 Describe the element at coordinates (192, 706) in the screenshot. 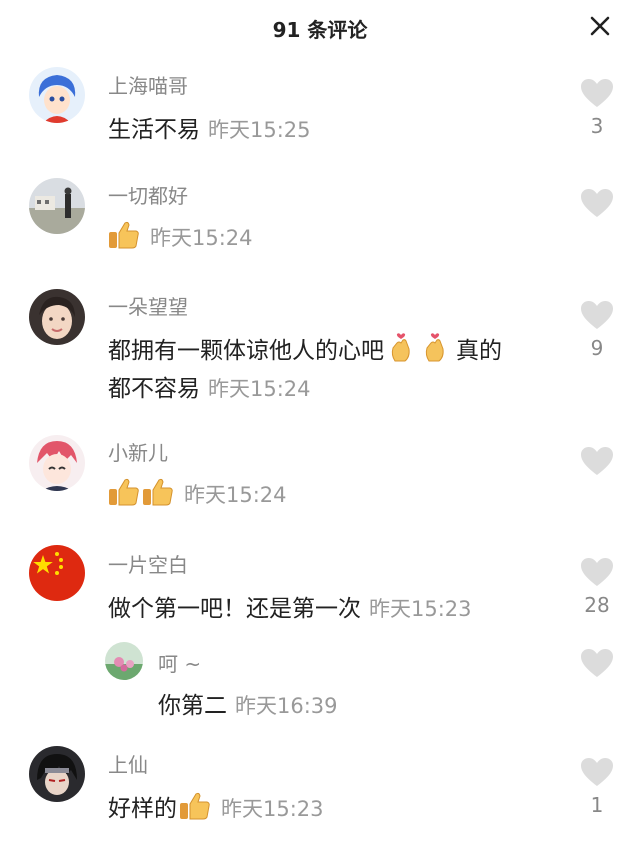

I see `comment-text: 你第二` at that location.